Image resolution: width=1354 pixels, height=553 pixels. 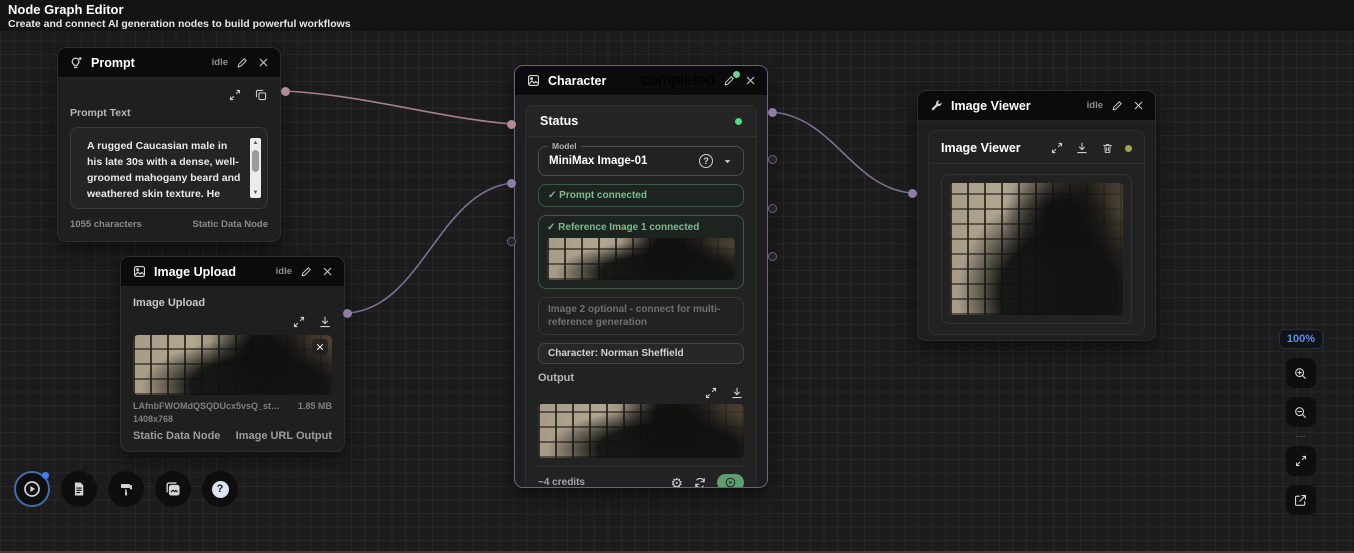 I want to click on edge-upload-to-character, so click(x=429, y=248).